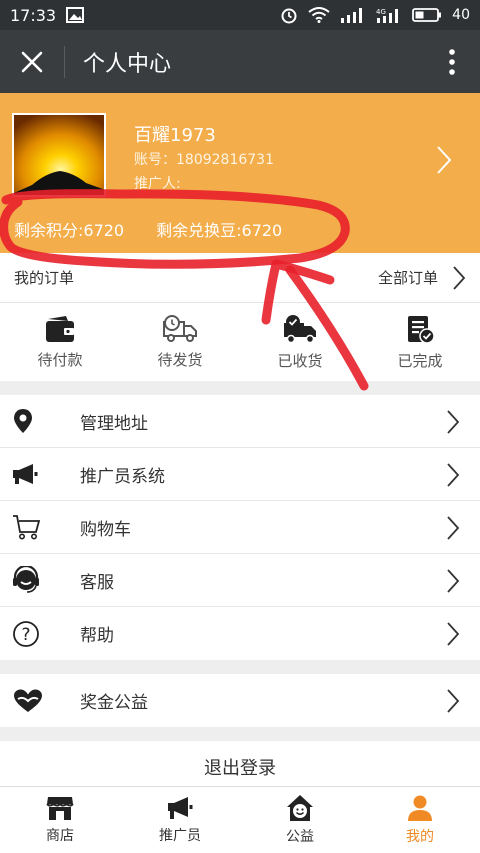 The width and height of the screenshot is (480, 853). What do you see at coordinates (64, 61) in the screenshot?
I see `title-divider` at bounding box center [64, 61].